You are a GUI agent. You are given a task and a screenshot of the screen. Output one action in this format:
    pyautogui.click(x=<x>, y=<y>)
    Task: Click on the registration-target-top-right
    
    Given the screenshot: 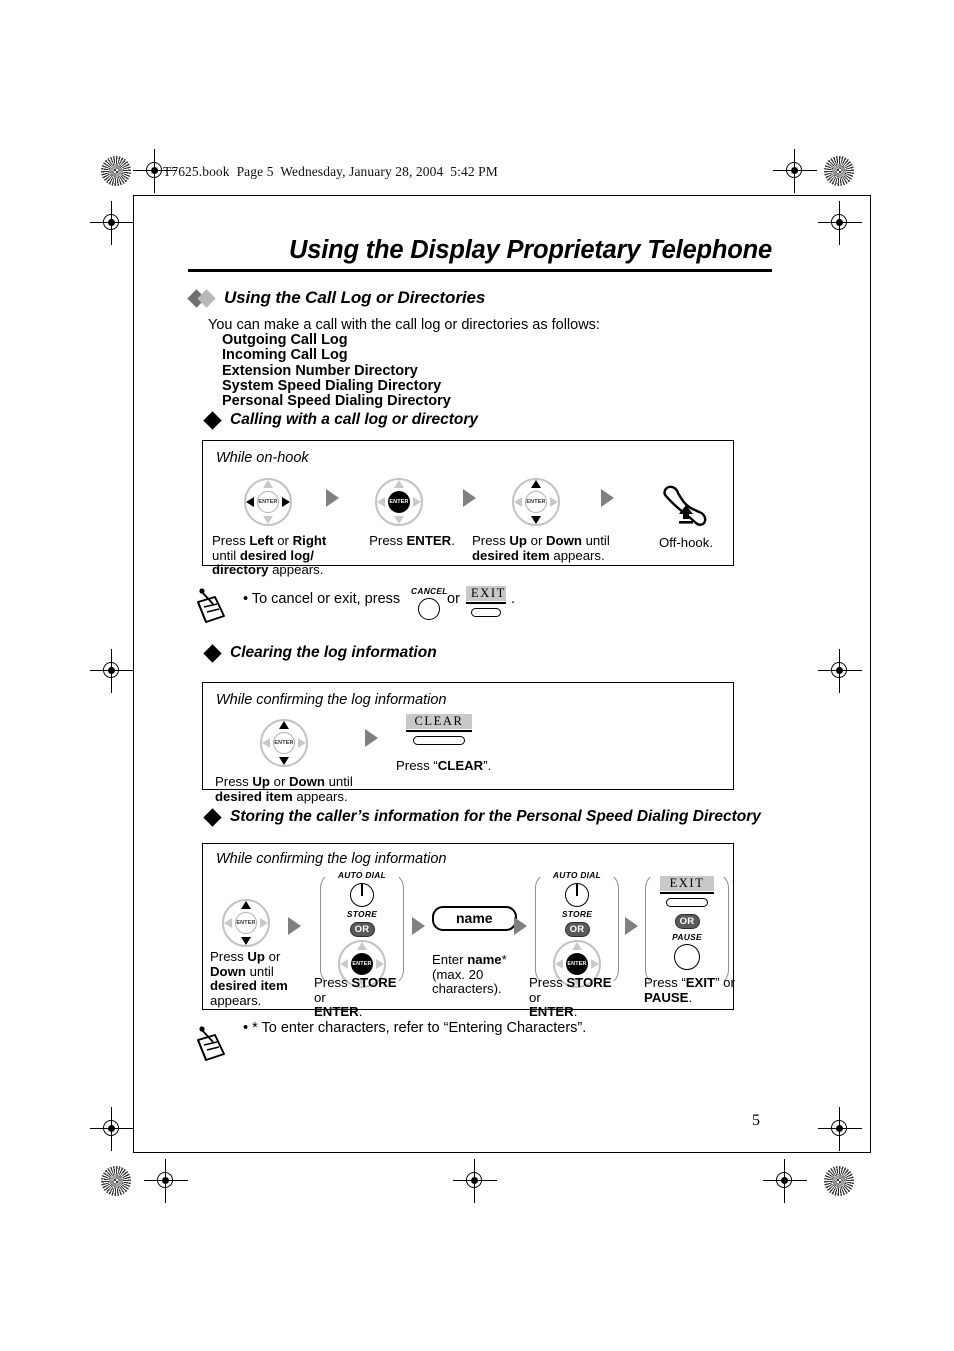 What is the action you would take?
    pyautogui.click(x=795, y=171)
    